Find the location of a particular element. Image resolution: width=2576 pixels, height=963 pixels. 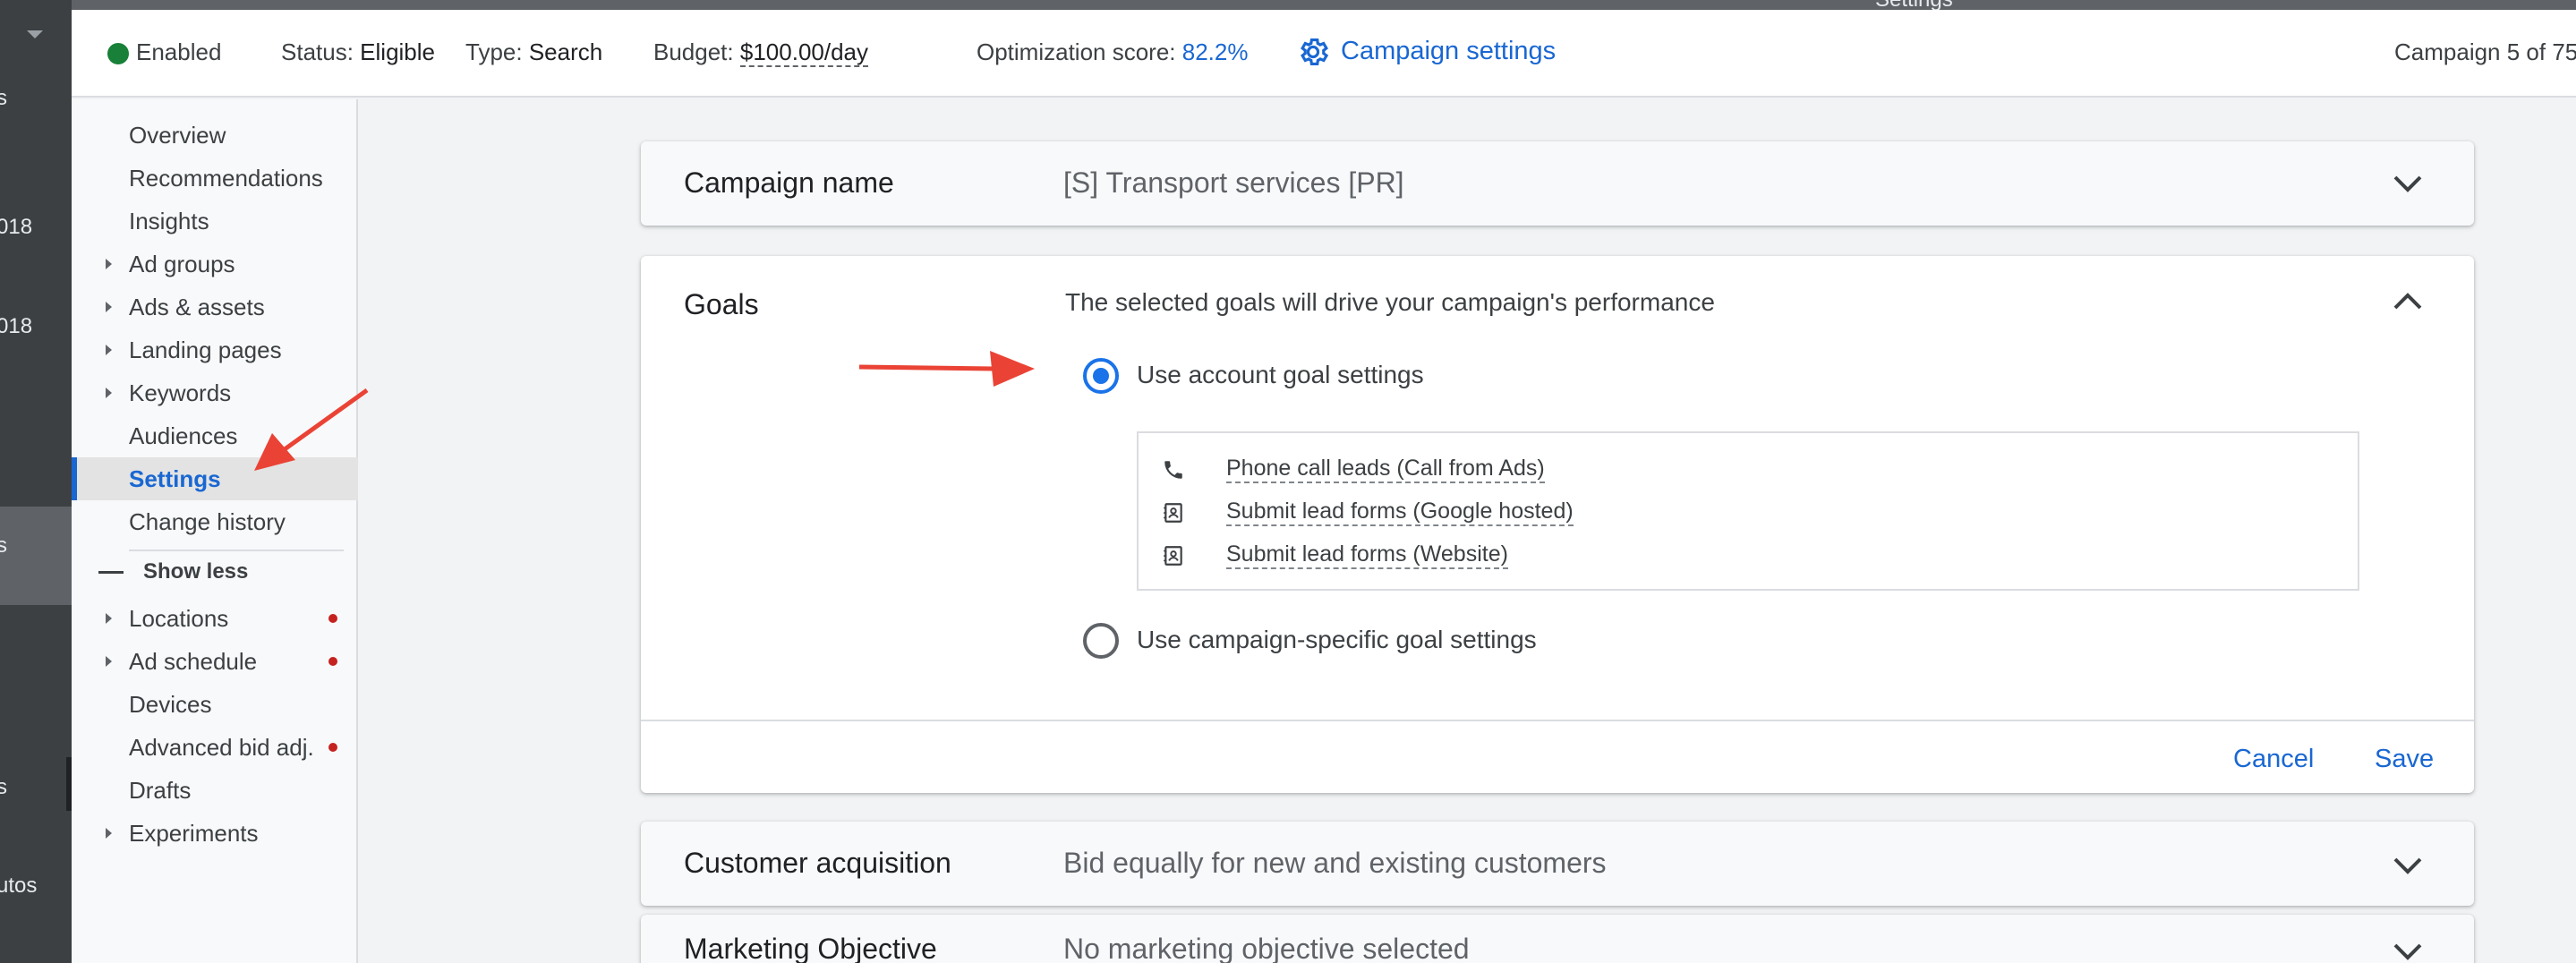

nav-item-ads-assets: Ads & assets is located at coordinates (215, 307).